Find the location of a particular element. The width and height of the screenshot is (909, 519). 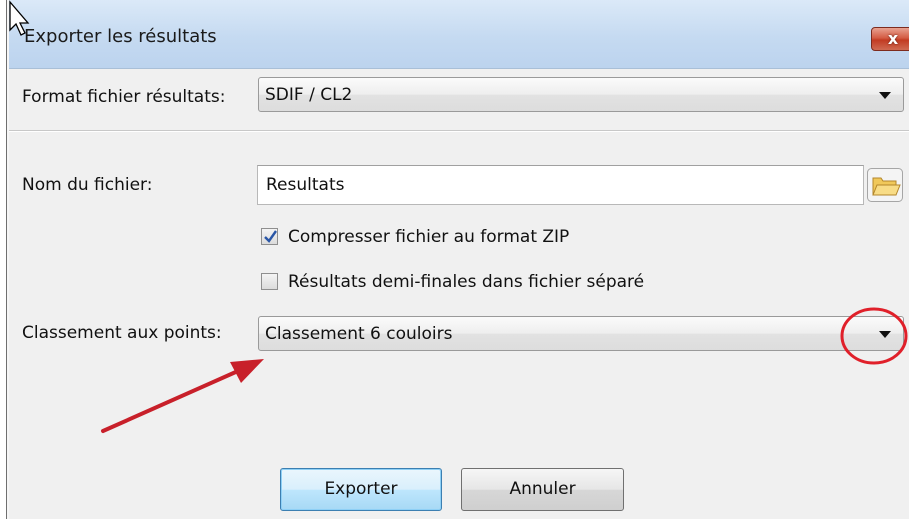

ranking-select: Classement 6 couloirs is located at coordinates (581, 333).